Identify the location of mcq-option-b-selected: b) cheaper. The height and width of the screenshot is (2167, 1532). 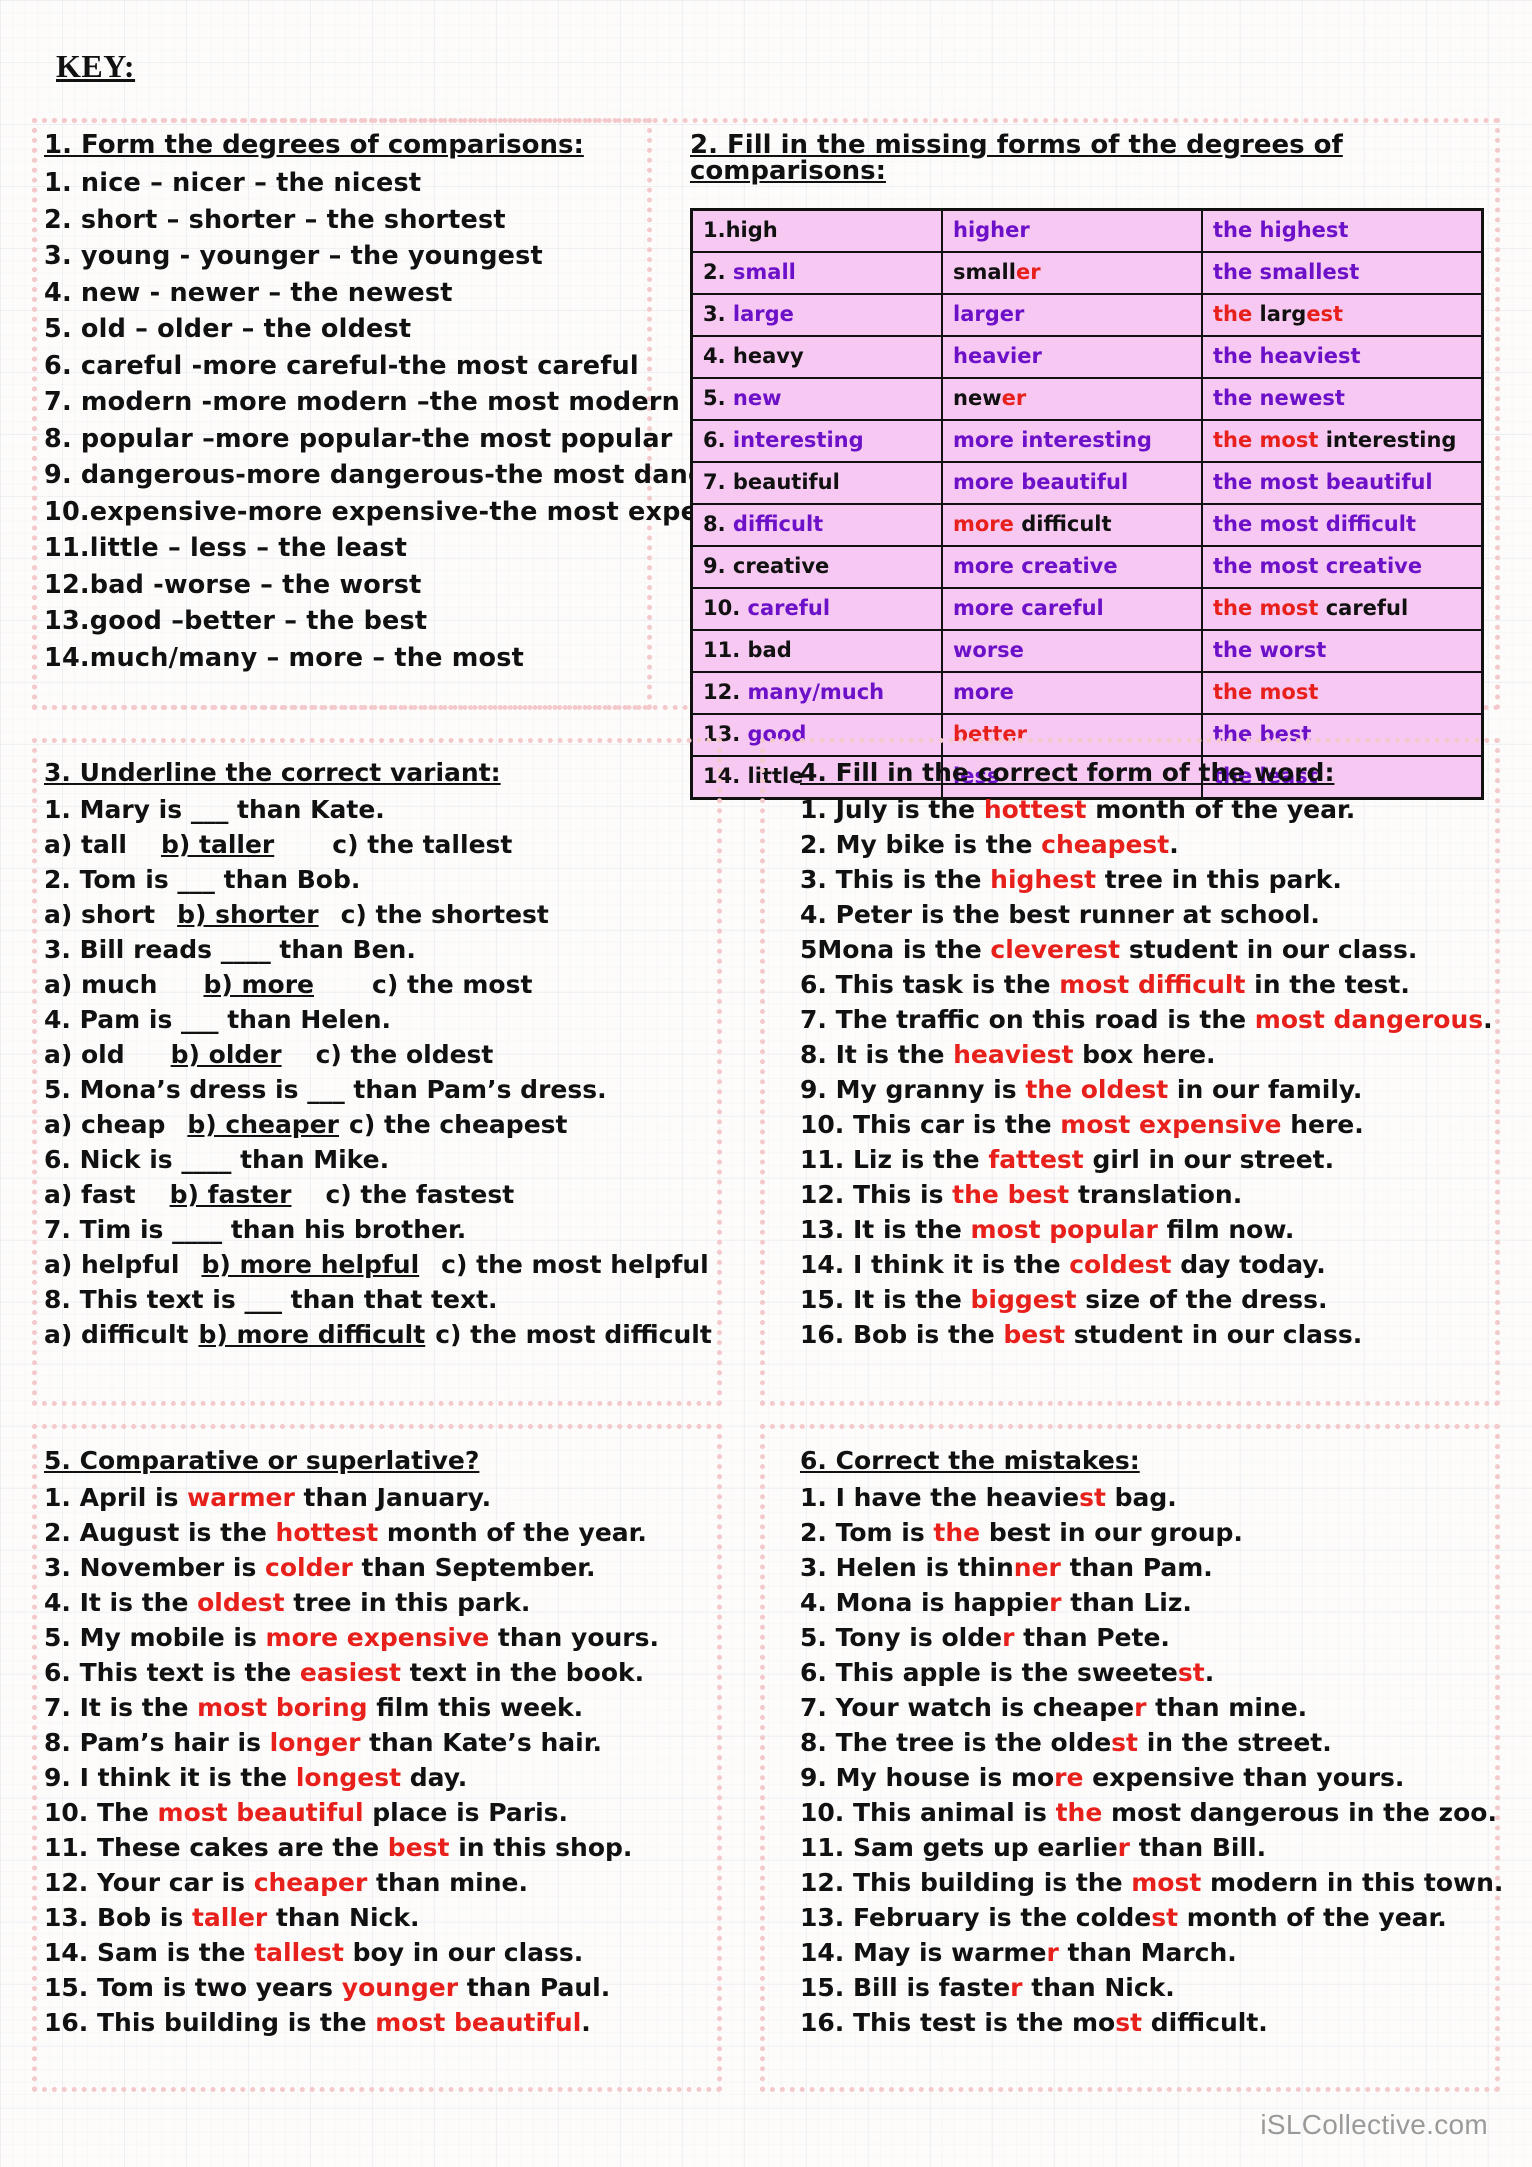
(263, 1124).